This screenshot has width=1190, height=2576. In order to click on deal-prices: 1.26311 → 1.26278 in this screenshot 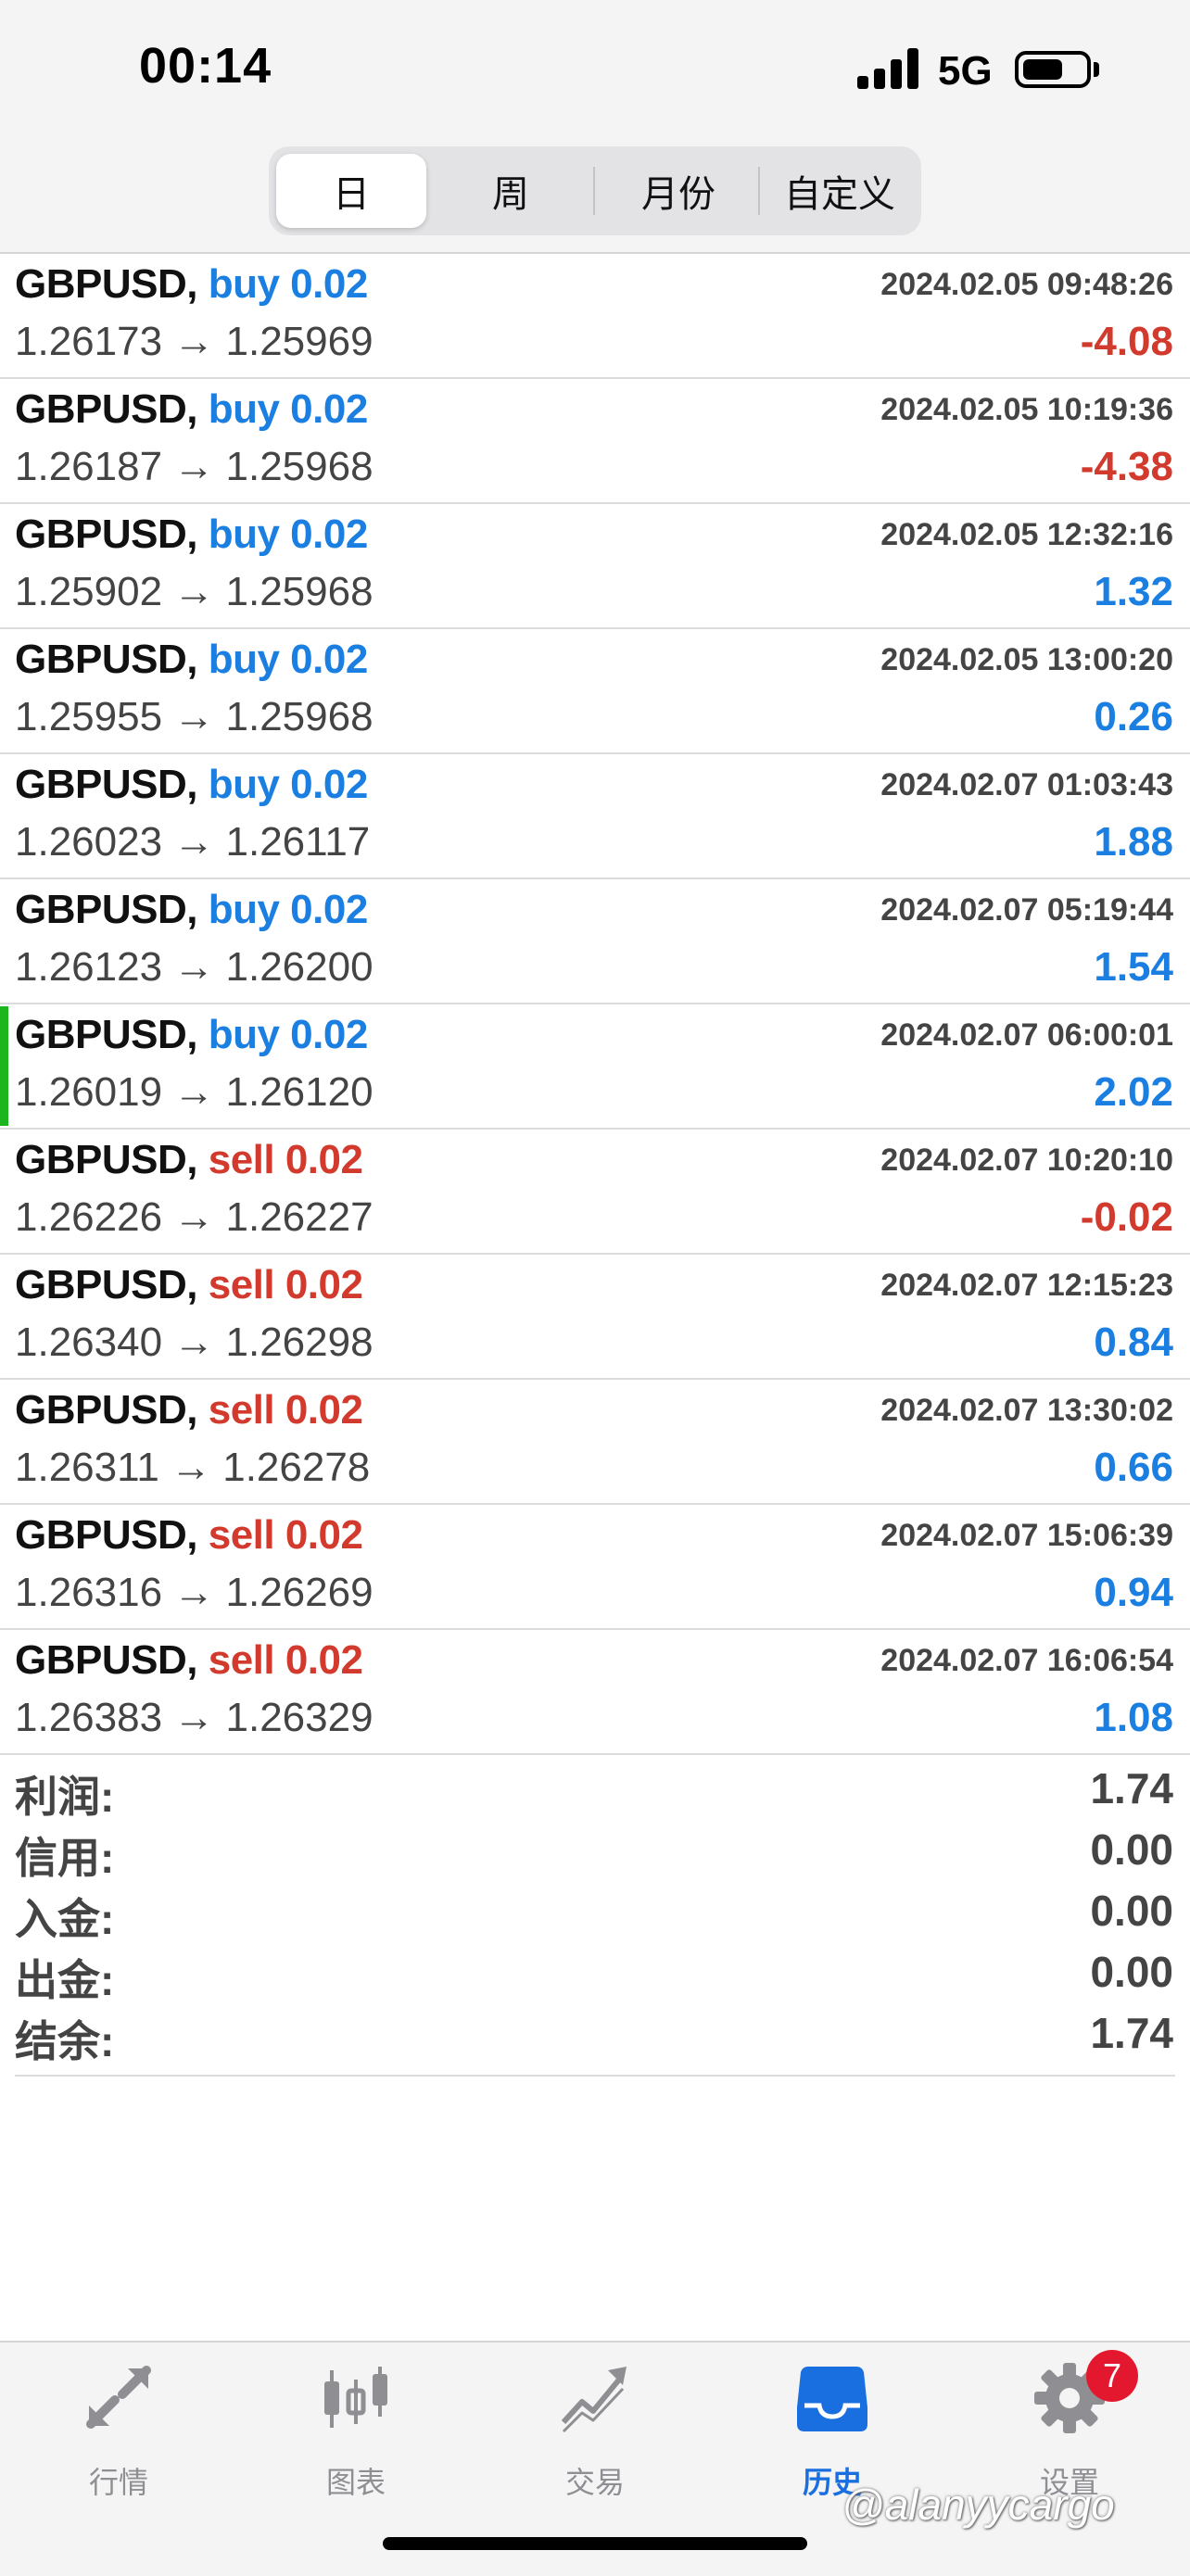, I will do `click(193, 1468)`.